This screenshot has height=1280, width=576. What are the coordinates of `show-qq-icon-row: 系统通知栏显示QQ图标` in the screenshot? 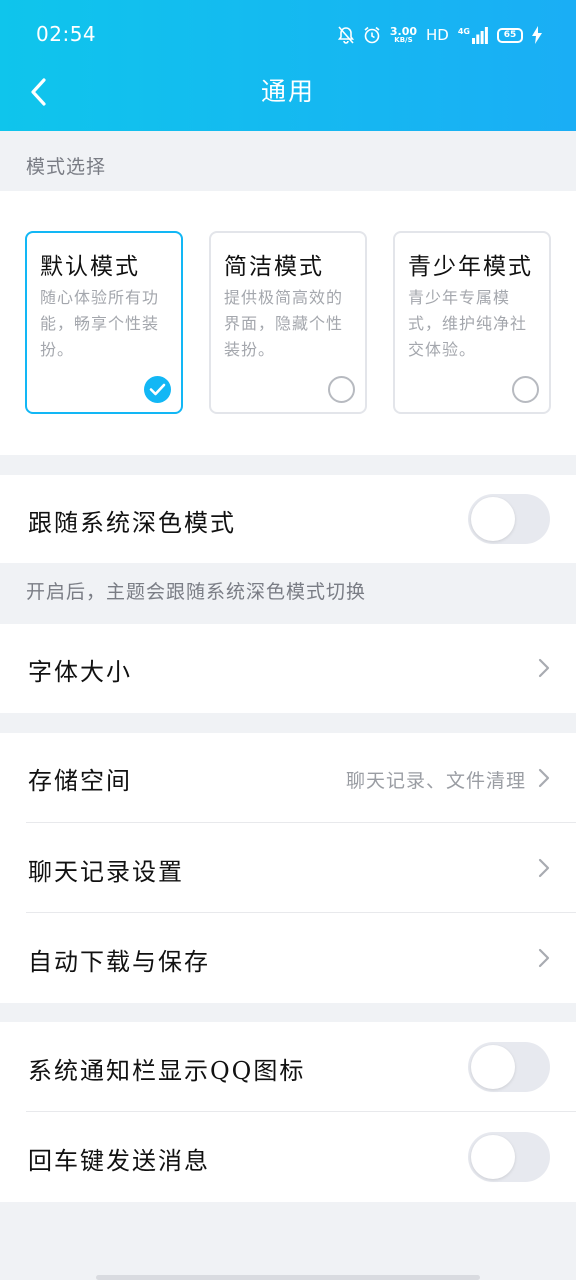 It's located at (288, 1067).